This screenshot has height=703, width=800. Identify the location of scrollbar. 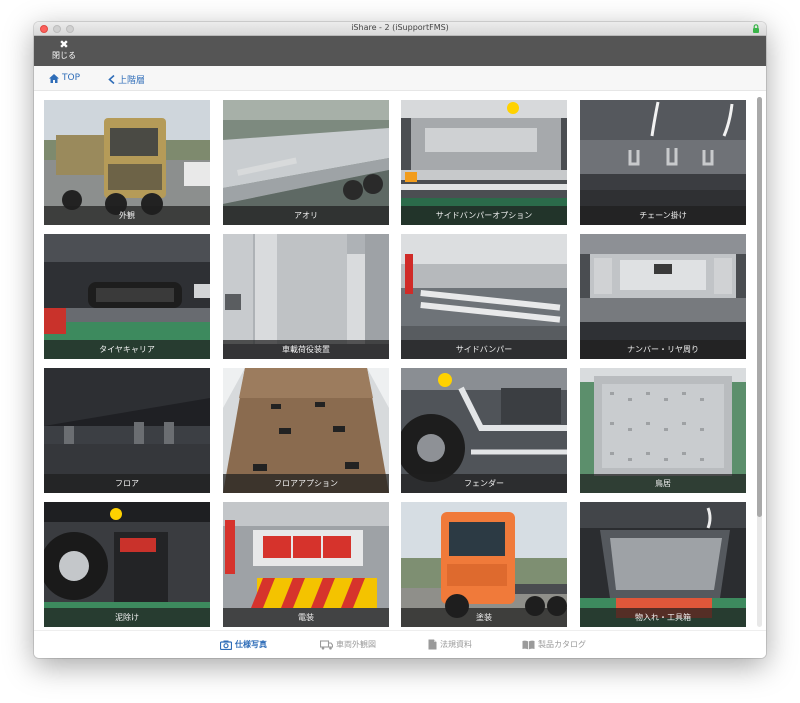
(759, 362).